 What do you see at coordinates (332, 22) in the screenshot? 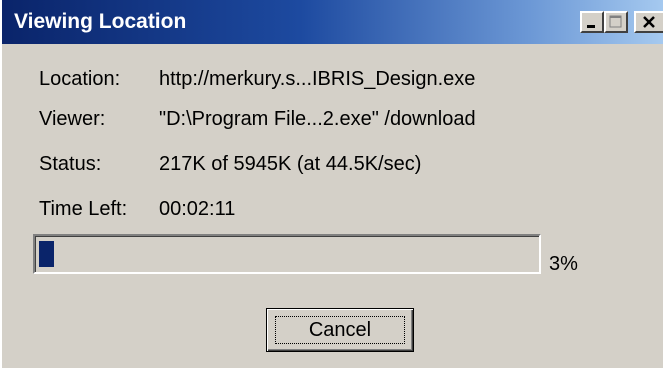
I see `title-bar: Viewing Location` at bounding box center [332, 22].